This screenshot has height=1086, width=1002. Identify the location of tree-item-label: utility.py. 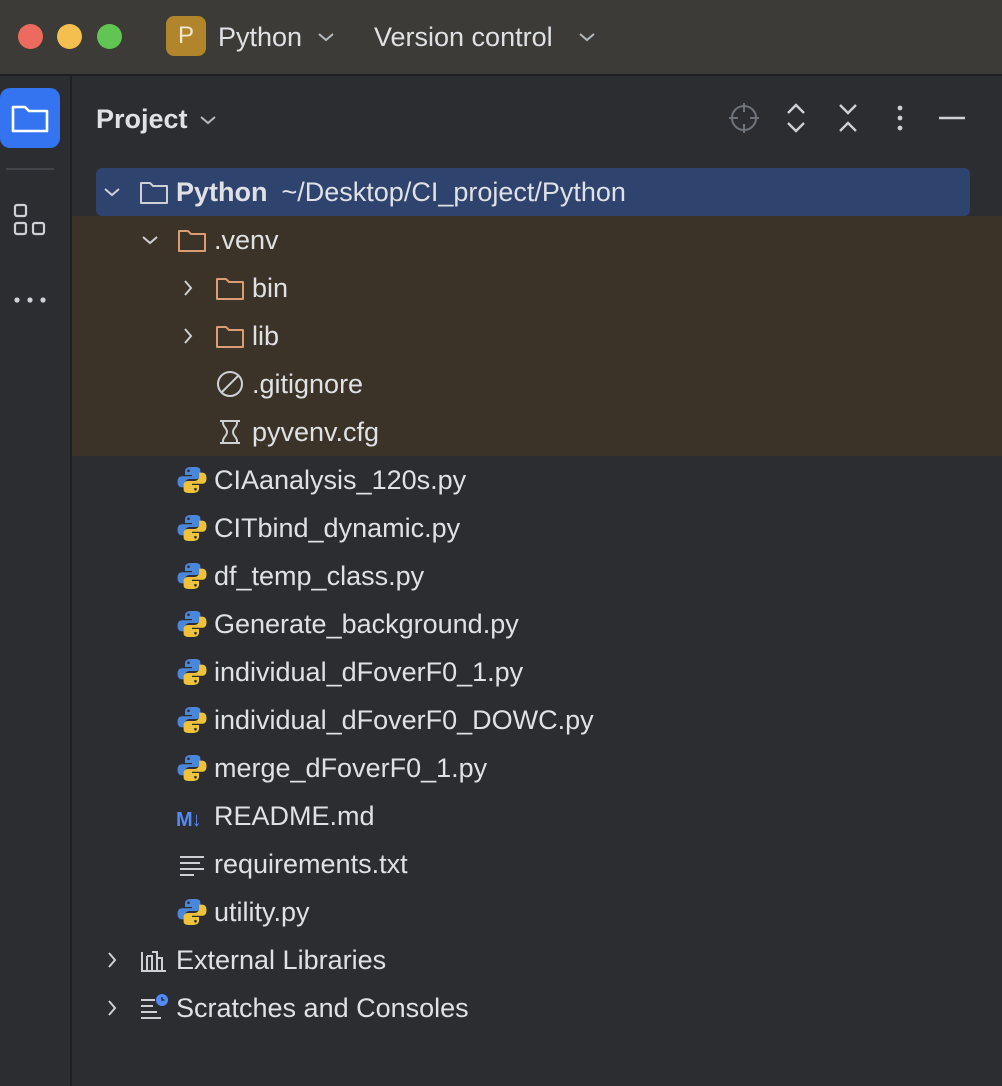
(262, 912).